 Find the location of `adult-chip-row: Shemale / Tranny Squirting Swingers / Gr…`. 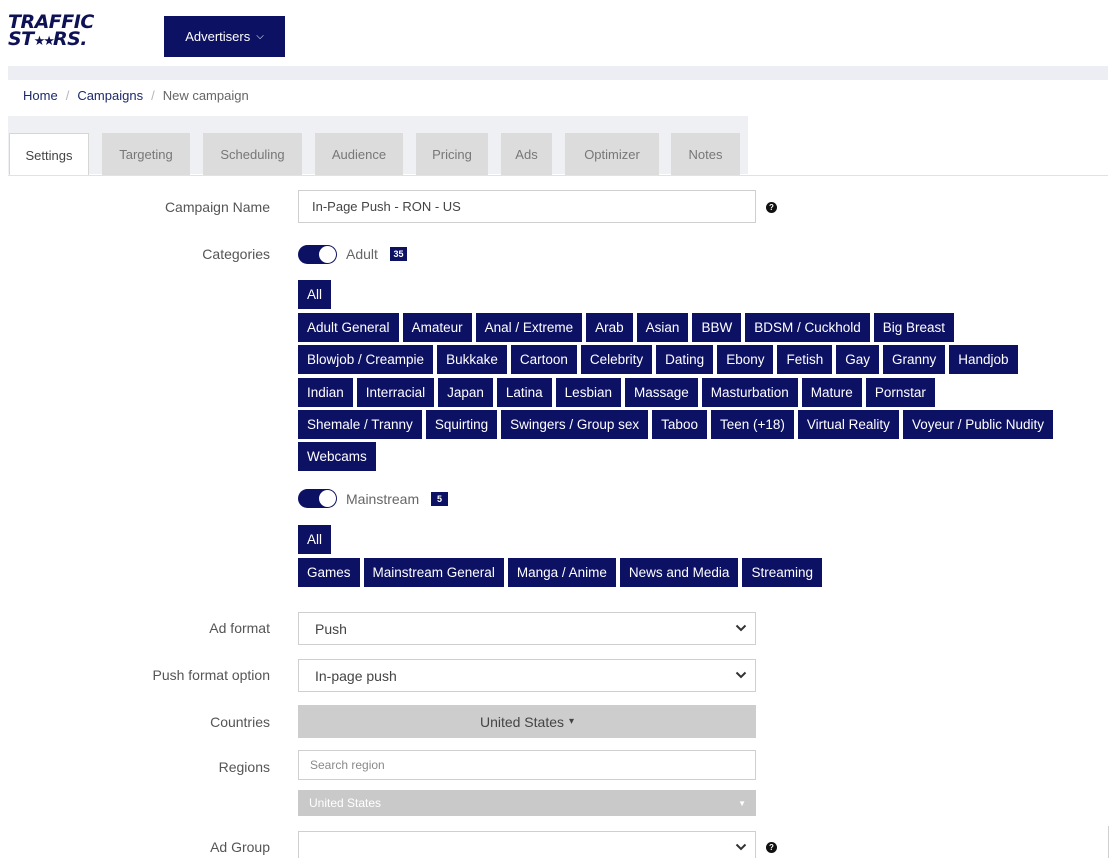

adult-chip-row: Shemale / Tranny Squirting Swingers / Gr… is located at coordinates (676, 424).